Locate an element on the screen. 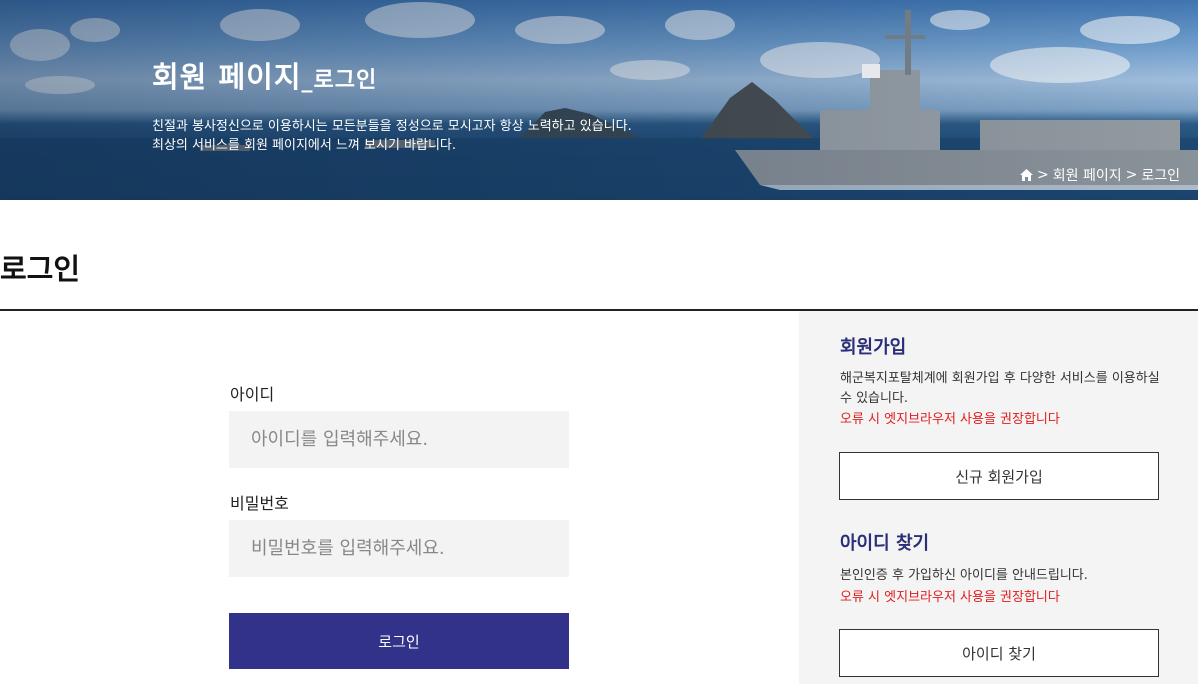  hero-title: 회원 페이지_로그인 is located at coordinates (264, 75).